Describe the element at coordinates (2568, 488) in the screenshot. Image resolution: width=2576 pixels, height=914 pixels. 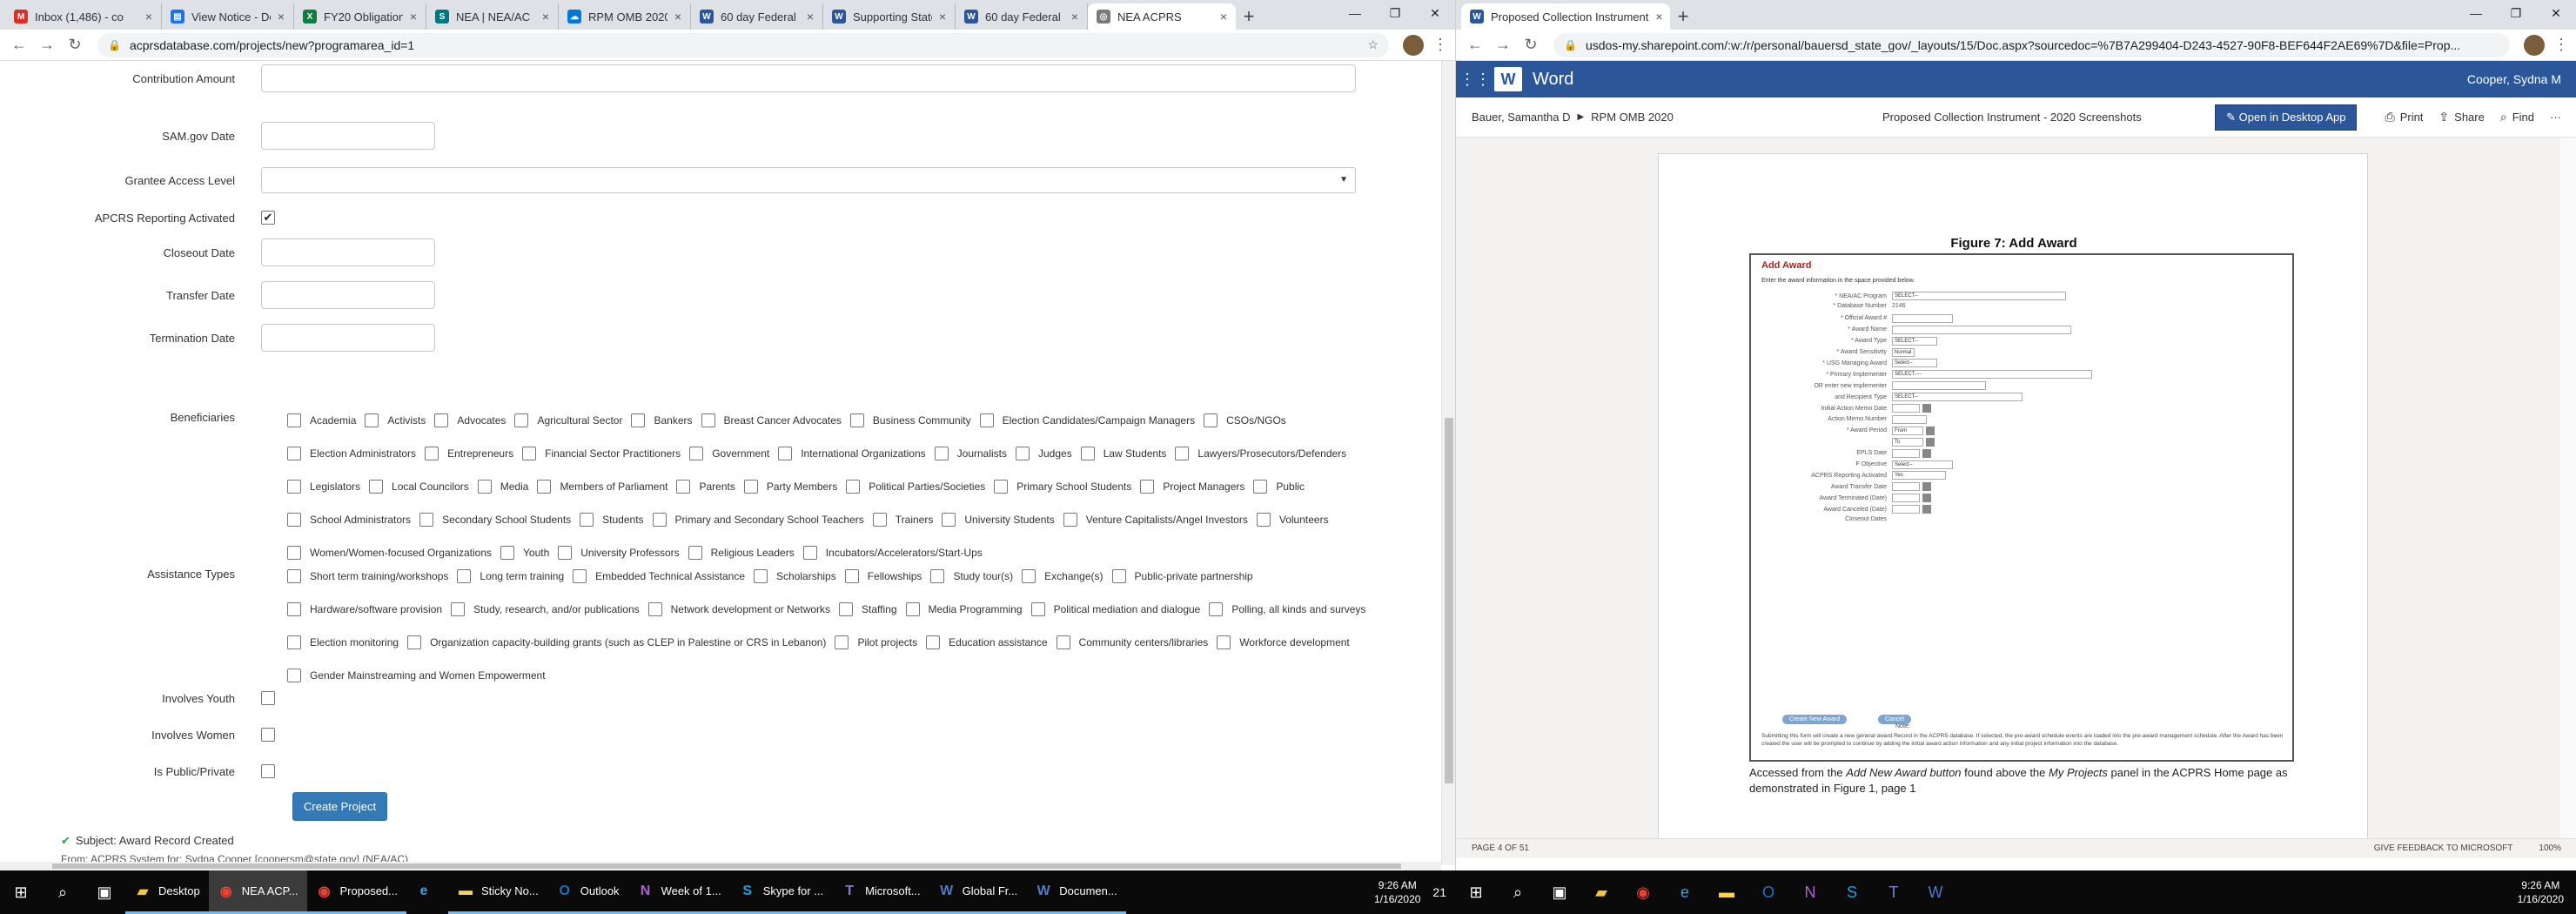
I see `document-scrollbar` at that location.